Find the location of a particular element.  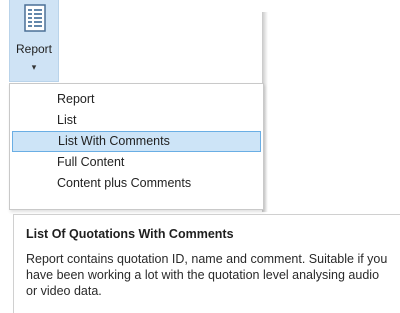

menu-item-report: Report is located at coordinates (136, 99).